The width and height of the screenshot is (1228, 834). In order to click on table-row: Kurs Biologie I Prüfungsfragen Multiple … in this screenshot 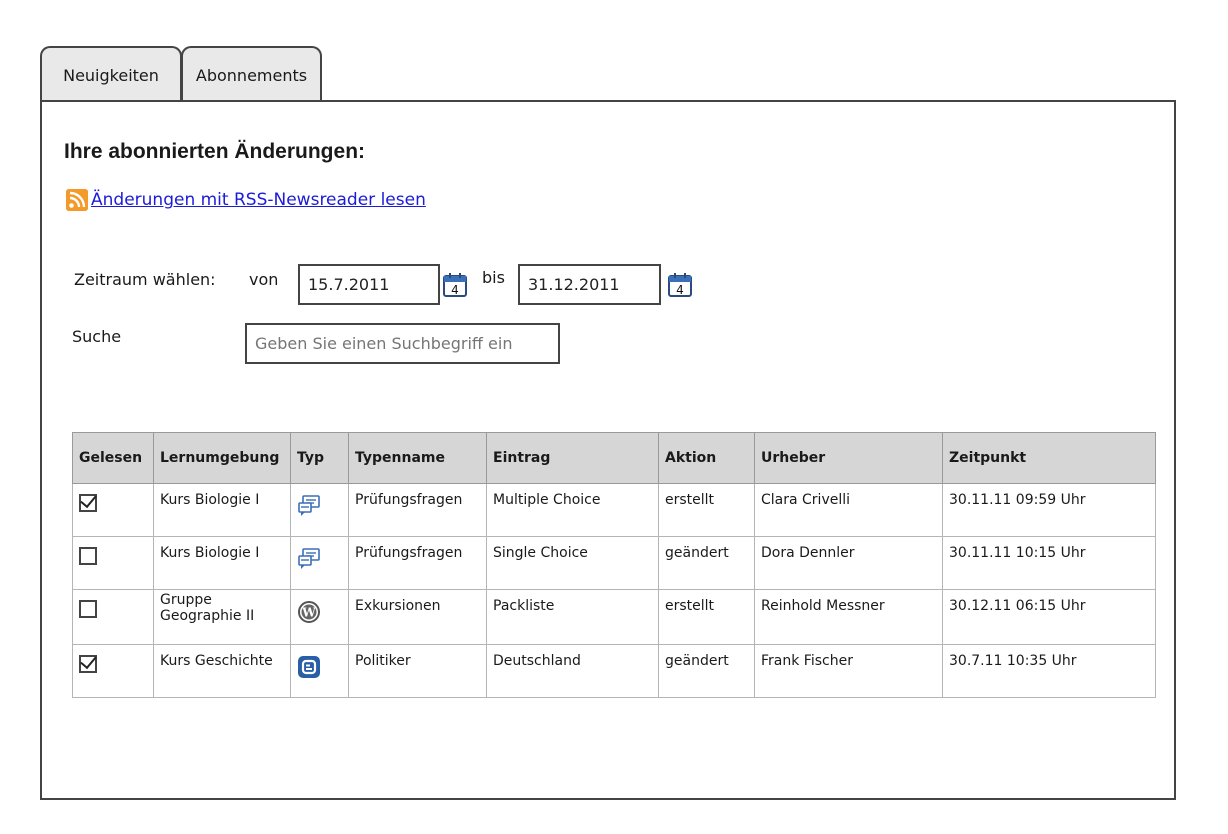, I will do `click(614, 510)`.